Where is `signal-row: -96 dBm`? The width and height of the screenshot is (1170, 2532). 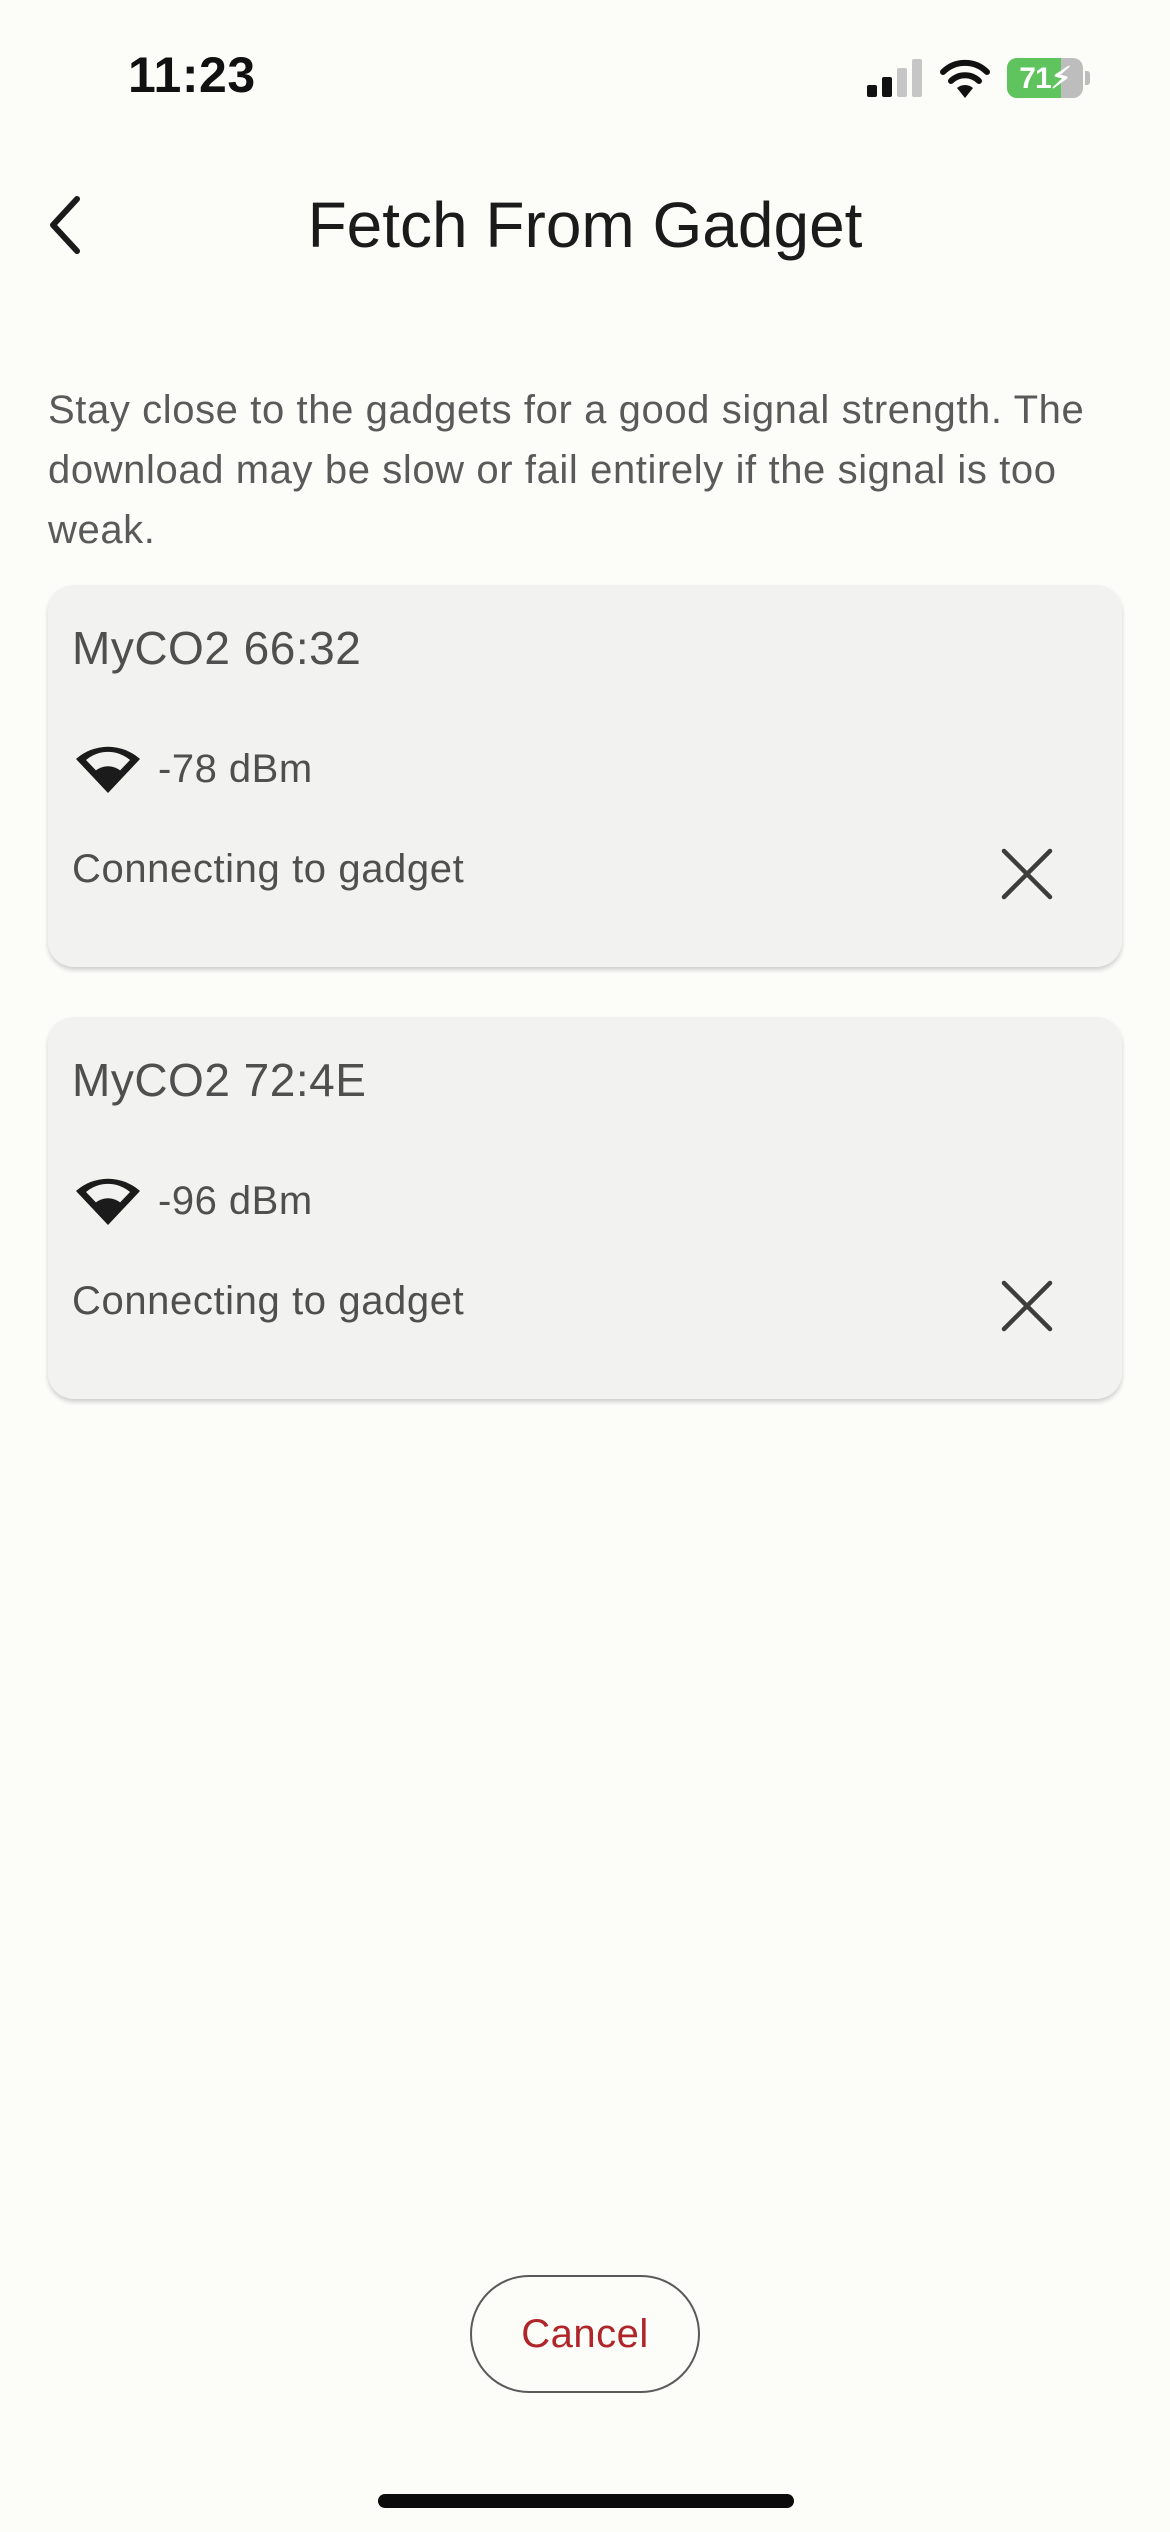 signal-row: -96 dBm is located at coordinates (192, 1201).